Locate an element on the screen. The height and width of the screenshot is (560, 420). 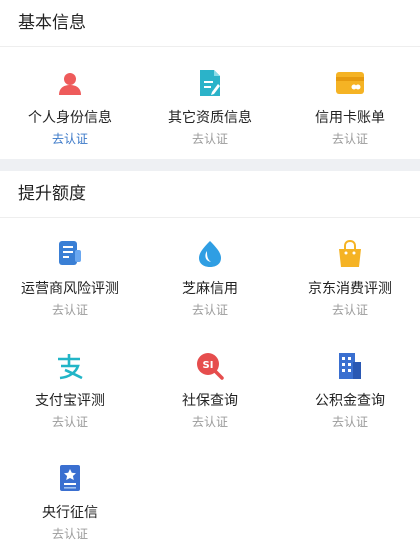
tile-label: 公积金查询 is located at coordinates (350, 401).